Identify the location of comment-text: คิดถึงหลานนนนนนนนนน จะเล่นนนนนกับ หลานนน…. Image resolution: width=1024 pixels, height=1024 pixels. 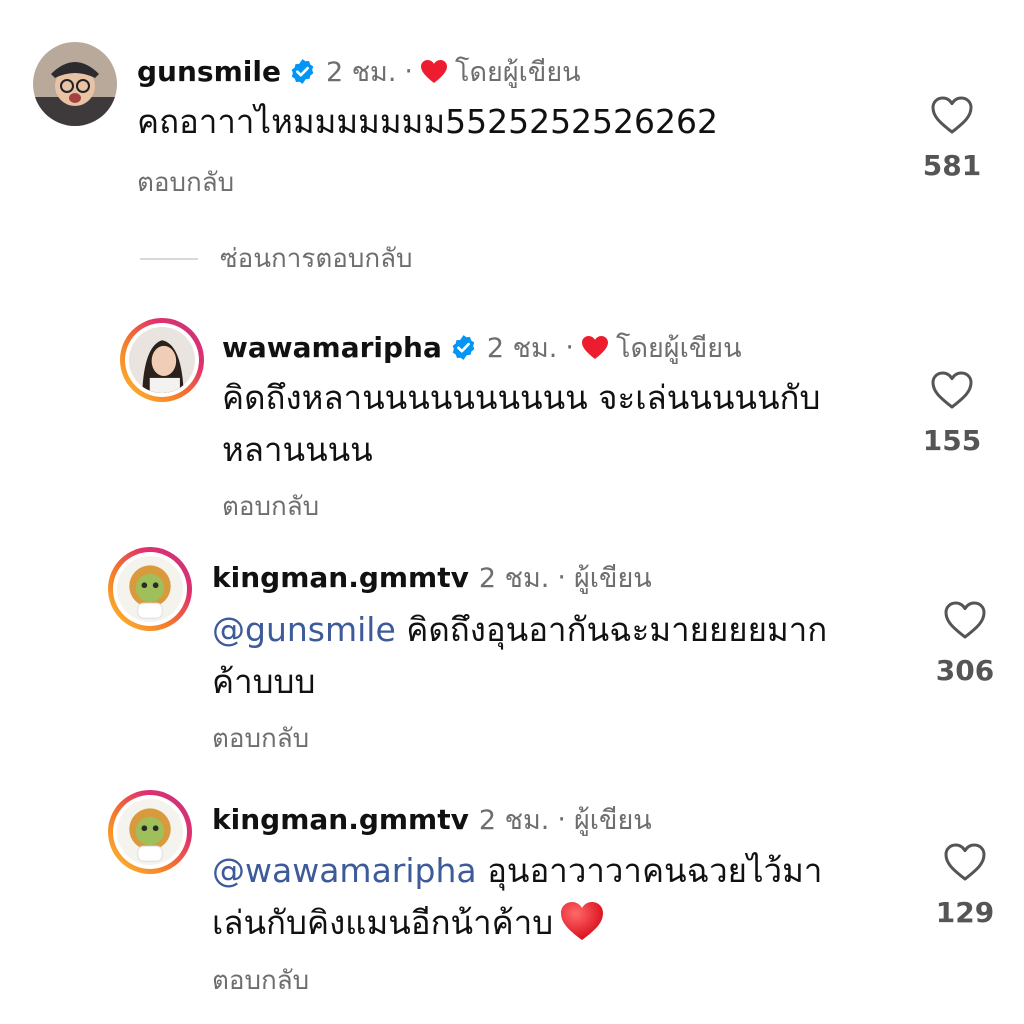
(521, 424).